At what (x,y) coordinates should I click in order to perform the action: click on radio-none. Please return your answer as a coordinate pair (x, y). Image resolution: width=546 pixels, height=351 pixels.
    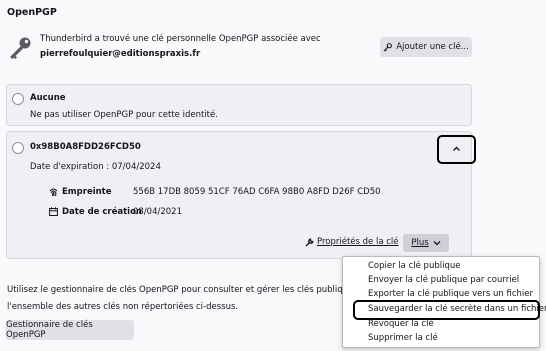
    Looking at the image, I should click on (18, 99).